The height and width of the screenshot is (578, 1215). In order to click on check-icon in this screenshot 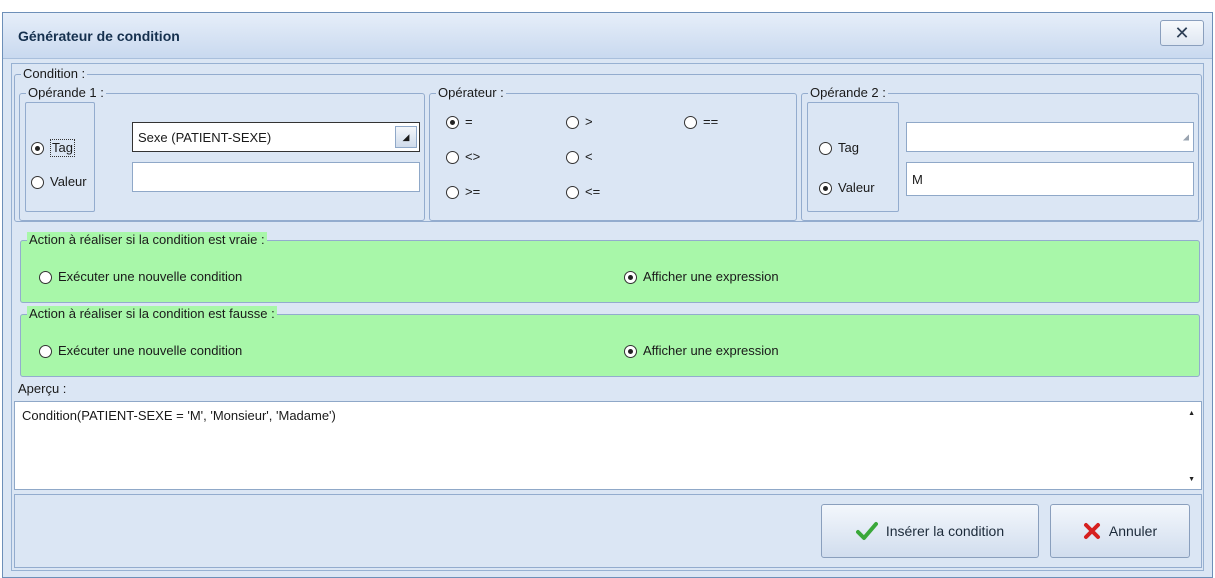, I will do `click(866, 531)`.